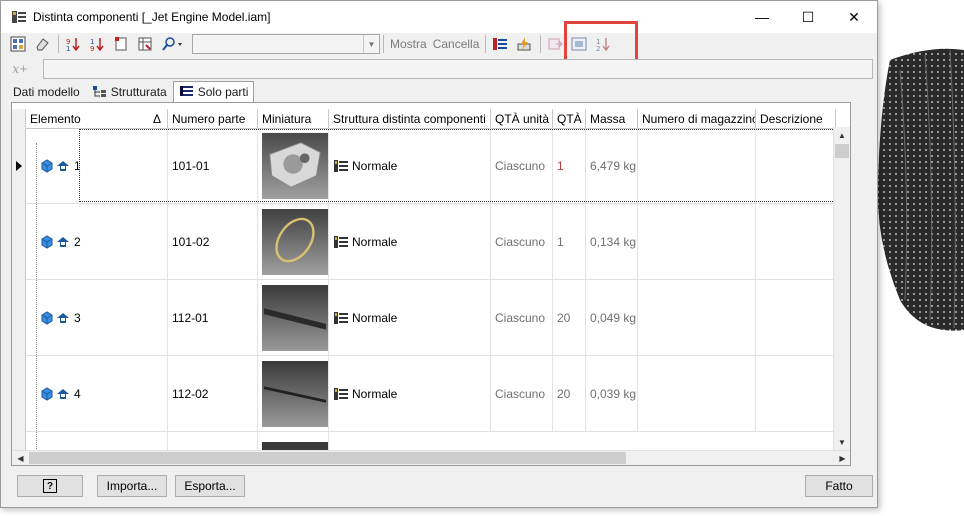 The width and height of the screenshot is (964, 516). Describe the element at coordinates (522, 119) in the screenshot. I see `column-header-unit-qty: QTÀ unità` at that location.